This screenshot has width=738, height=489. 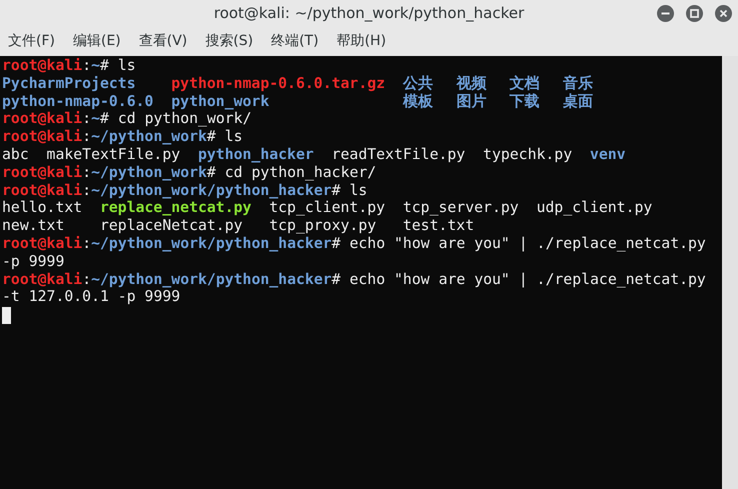 I want to click on directory-name: python_work, so click(x=220, y=101).